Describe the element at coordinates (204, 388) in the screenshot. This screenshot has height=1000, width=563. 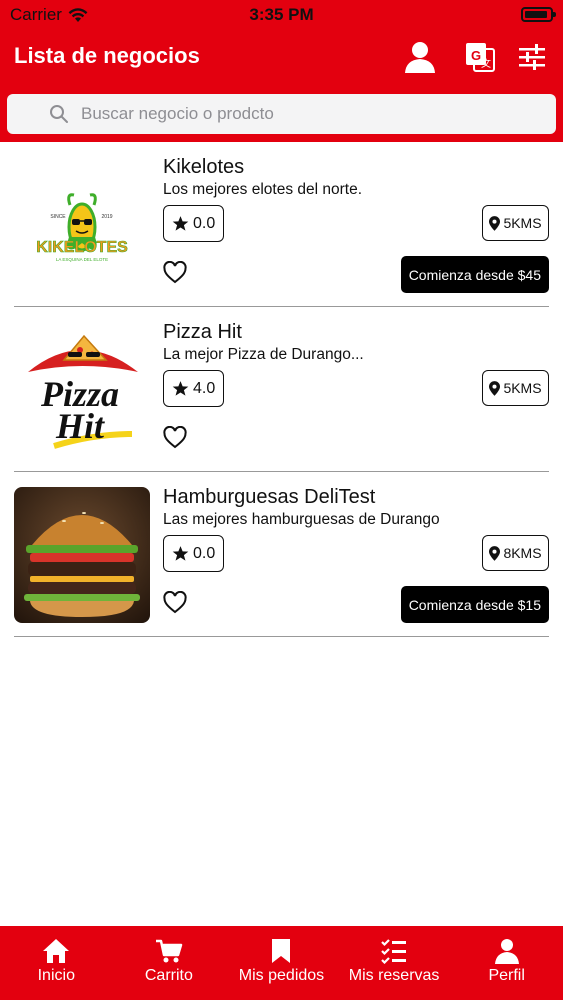
I see `rating-value: 4.0` at that location.